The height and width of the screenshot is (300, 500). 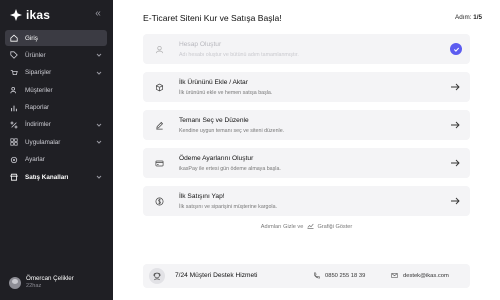 I want to click on support-email: destek@ikas.com, so click(x=420, y=275).